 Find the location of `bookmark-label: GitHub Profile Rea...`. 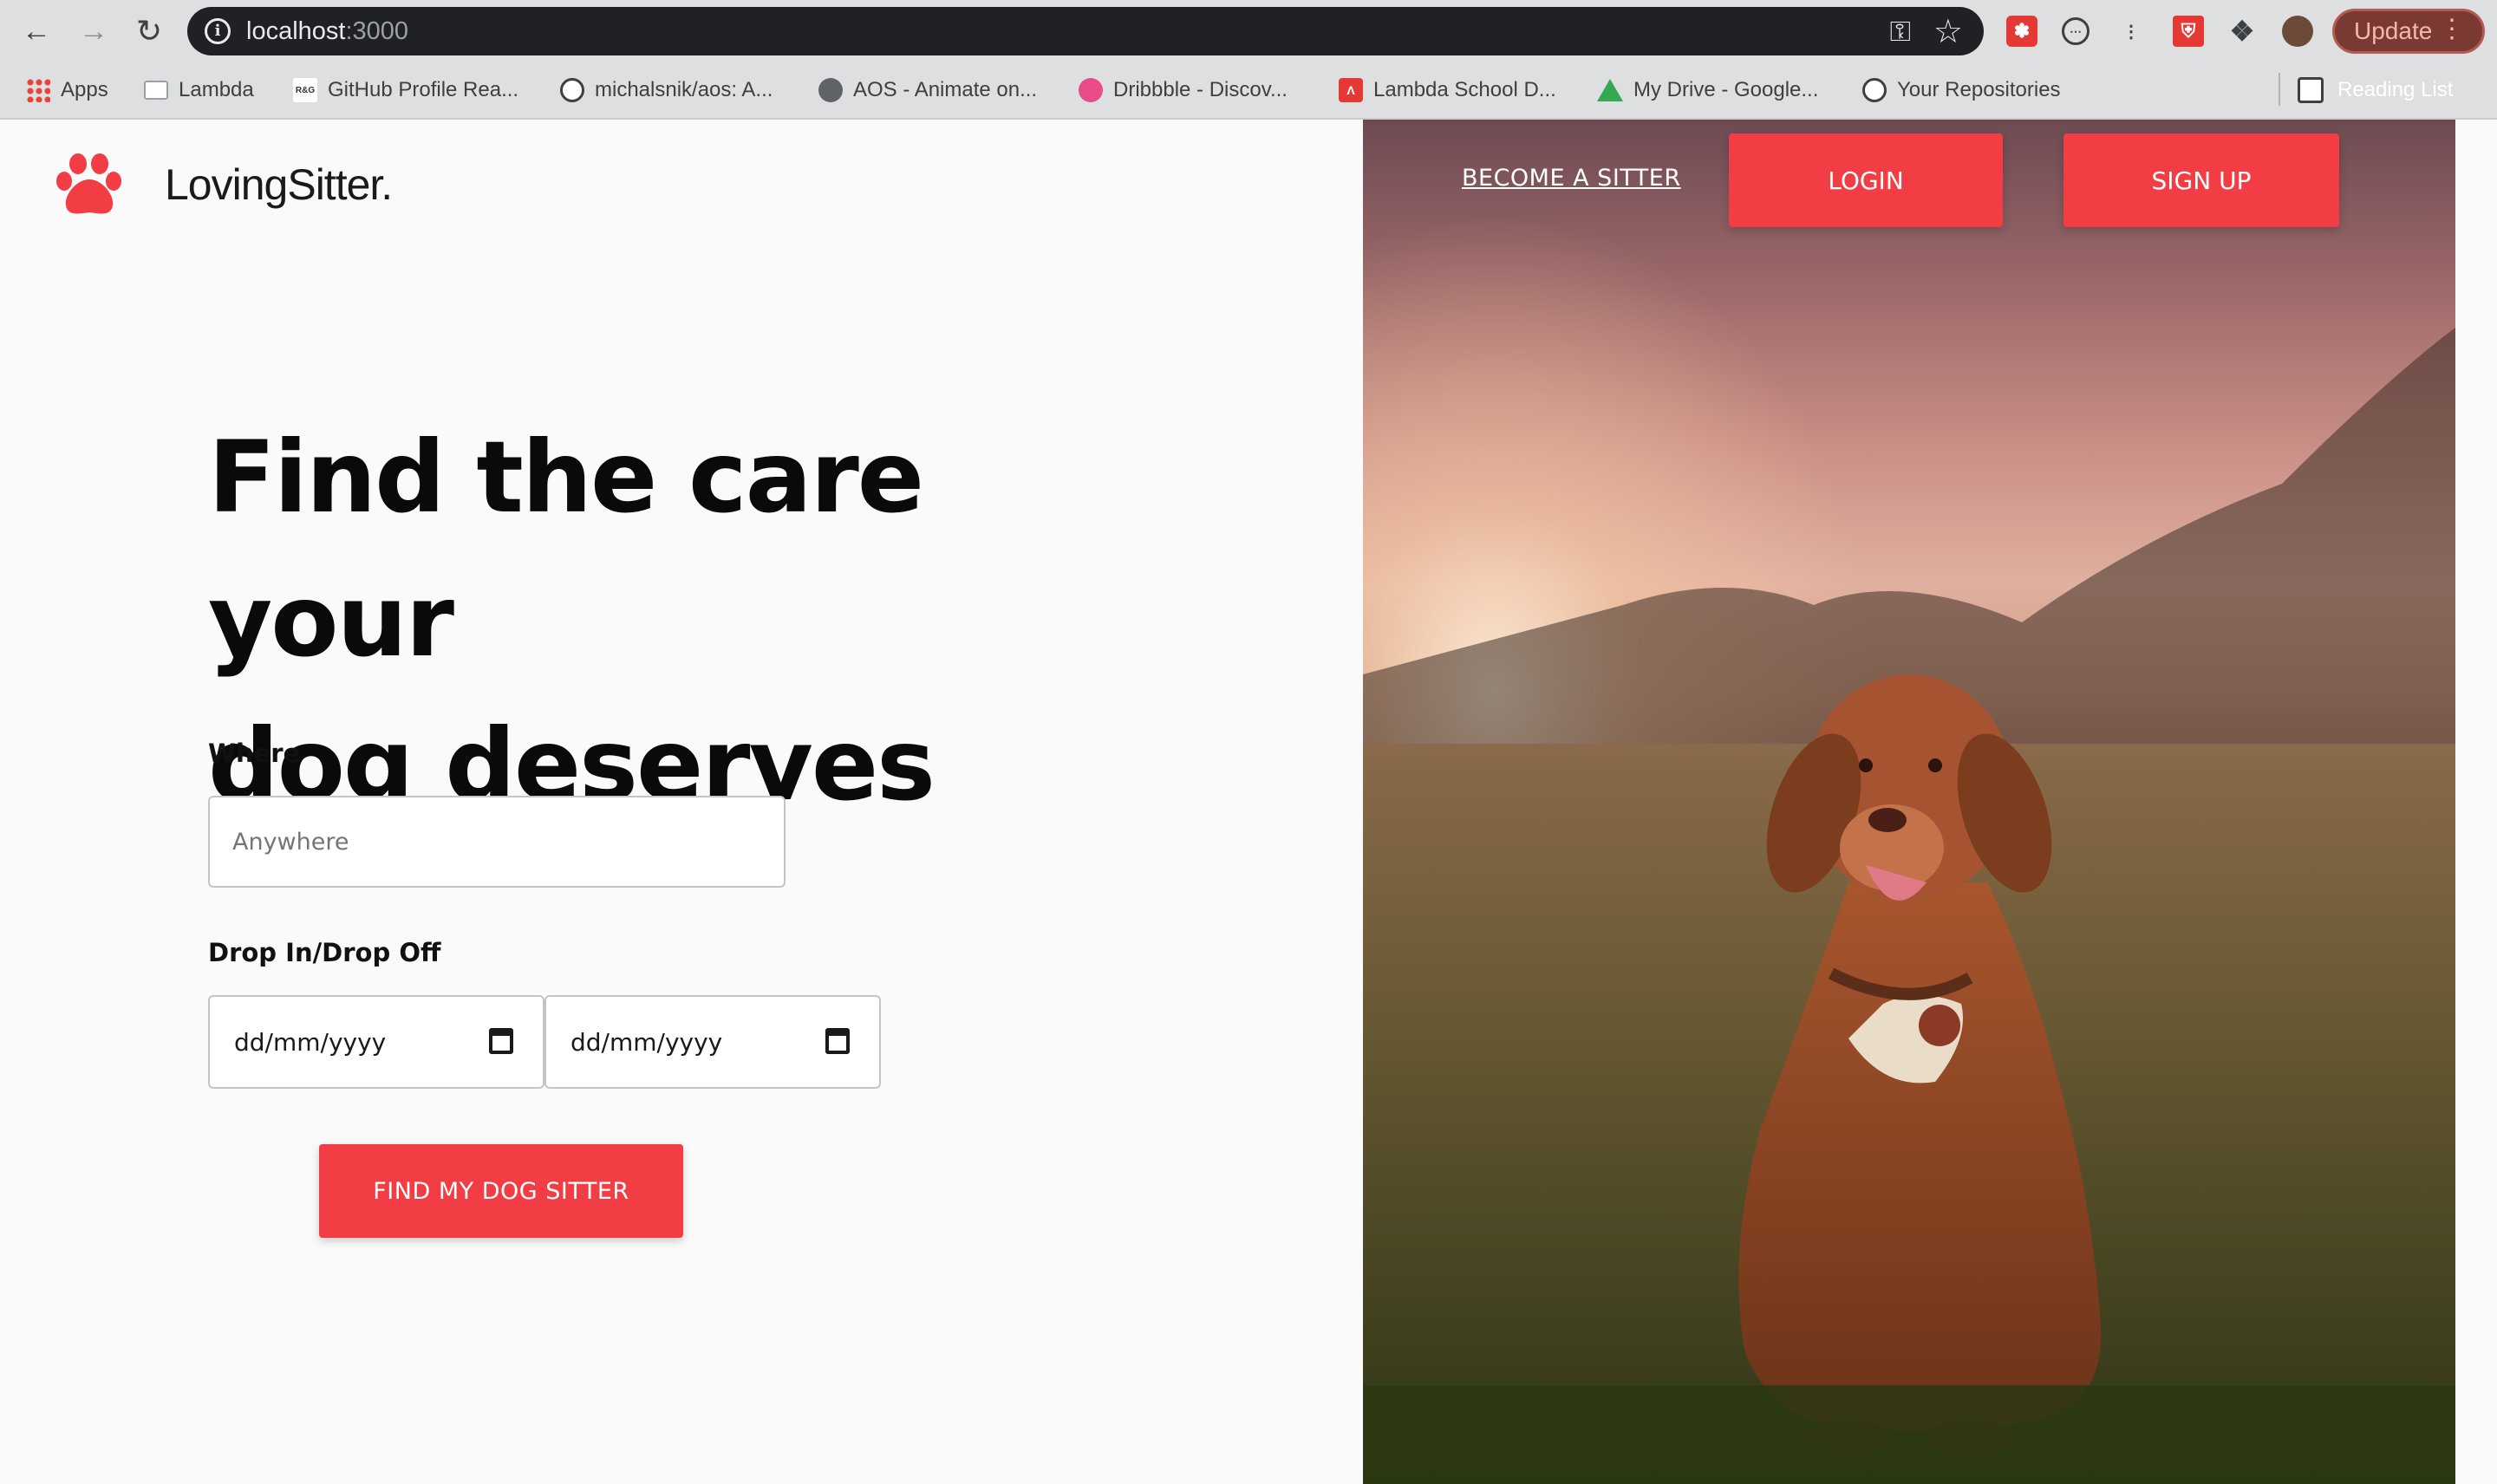

bookmark-label: GitHub Profile Rea... is located at coordinates (423, 89).